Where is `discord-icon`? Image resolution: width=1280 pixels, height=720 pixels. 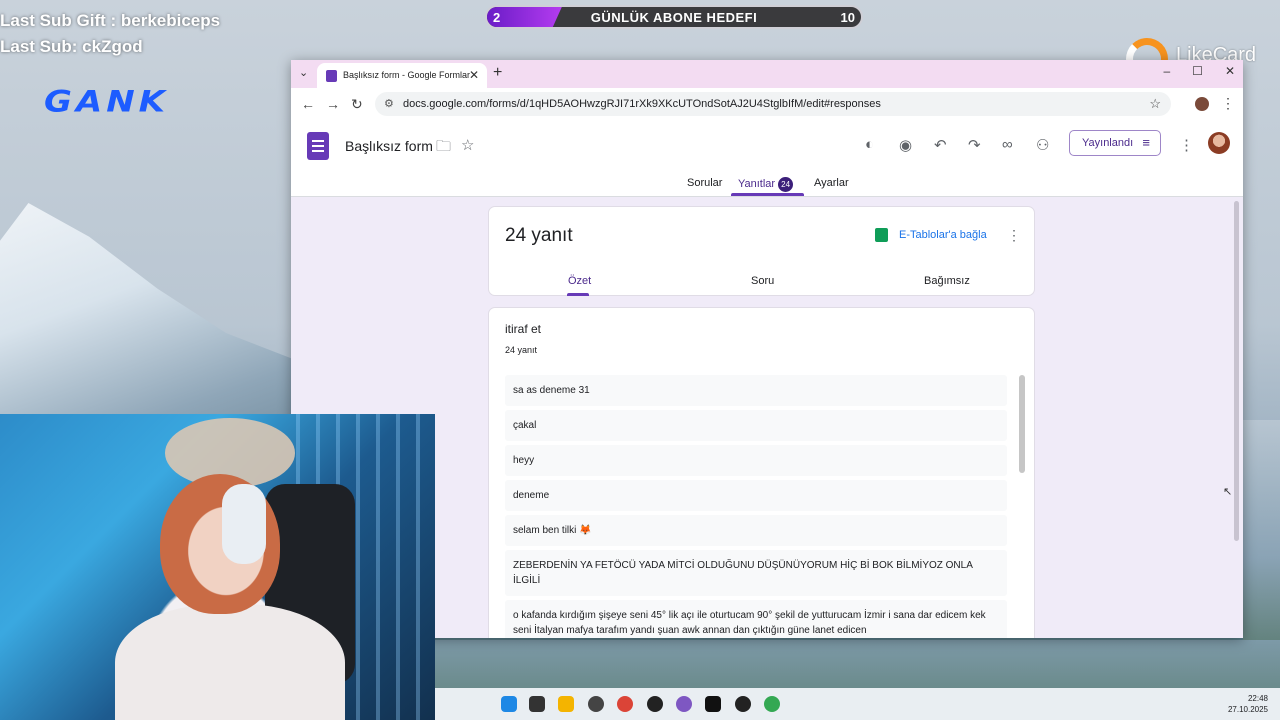
discord-icon is located at coordinates (684, 704).